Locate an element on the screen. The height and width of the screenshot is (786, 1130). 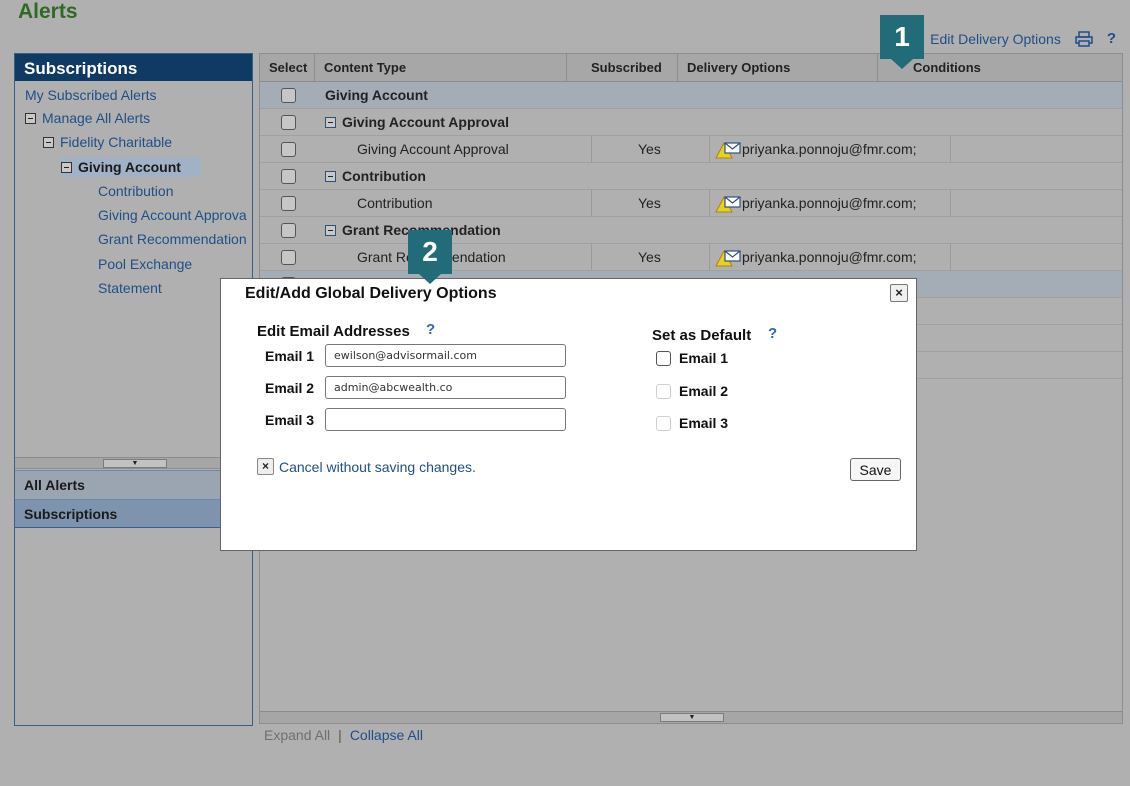
grid-splitter: ▼ is located at coordinates (691, 717).